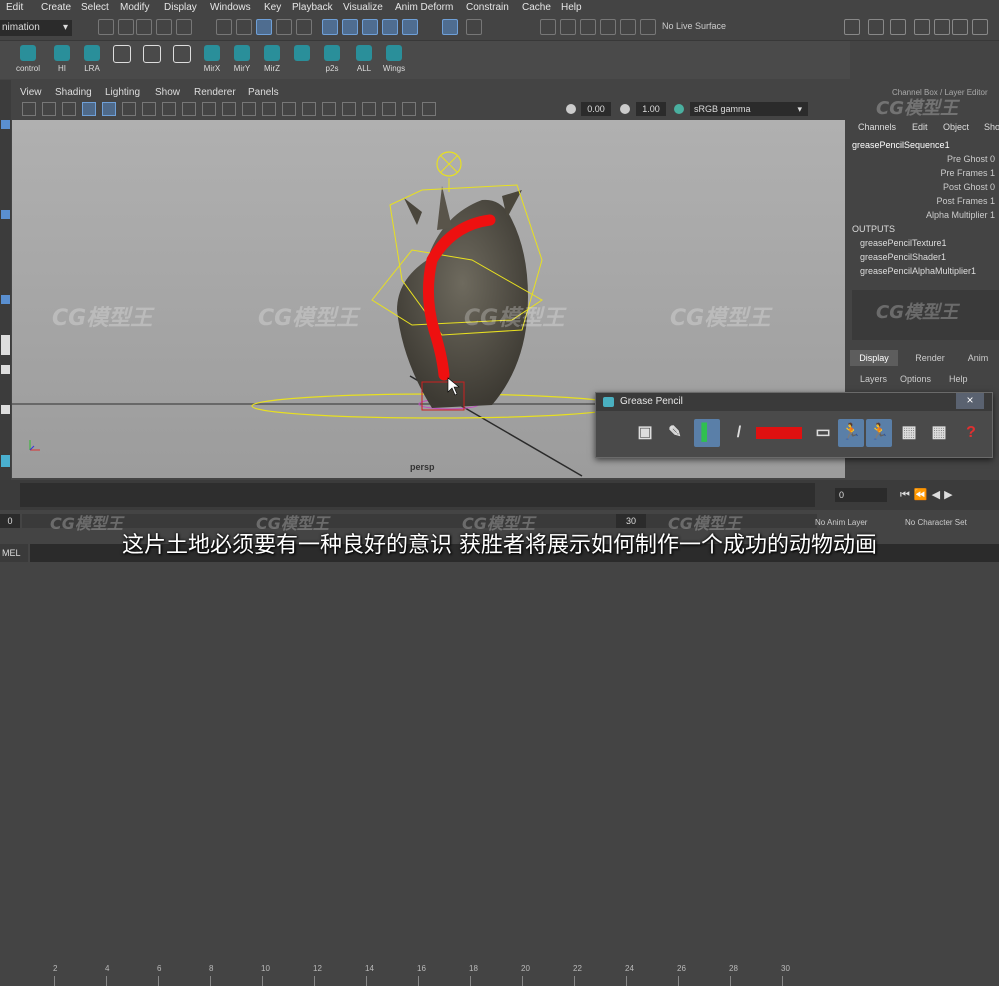  I want to click on attribute-editor-icon, so click(960, 27).